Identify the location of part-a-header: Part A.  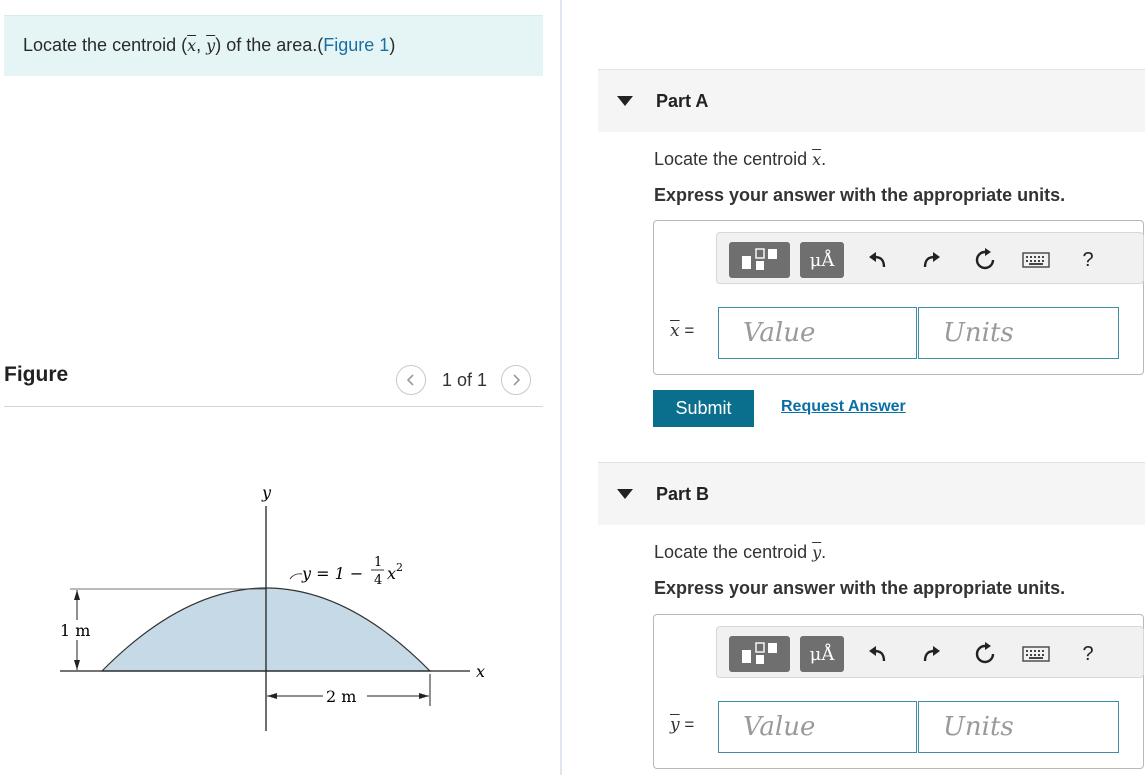
(871, 100).